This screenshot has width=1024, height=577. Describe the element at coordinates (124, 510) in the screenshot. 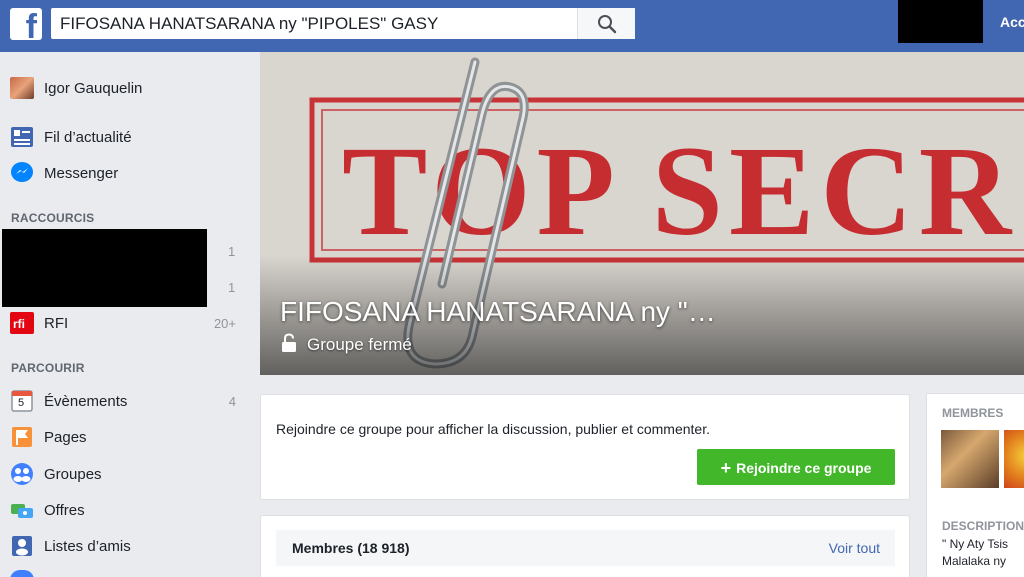

I see `sidebar-item-offers: Offres` at that location.